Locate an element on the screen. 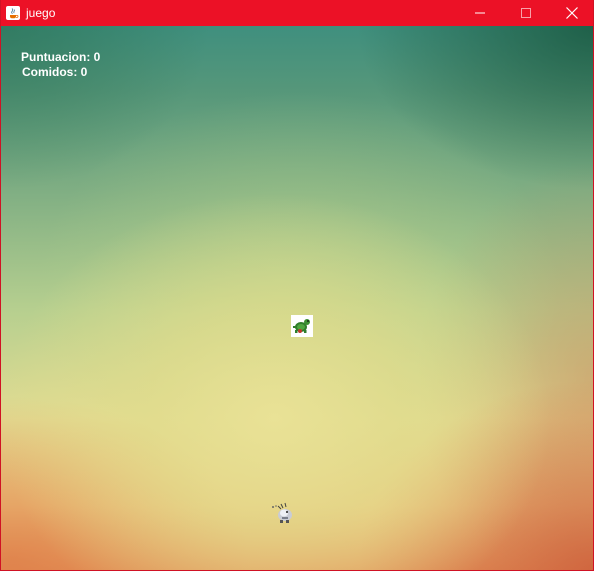 The image size is (594, 571). player-creature-sprite is located at coordinates (283, 512).